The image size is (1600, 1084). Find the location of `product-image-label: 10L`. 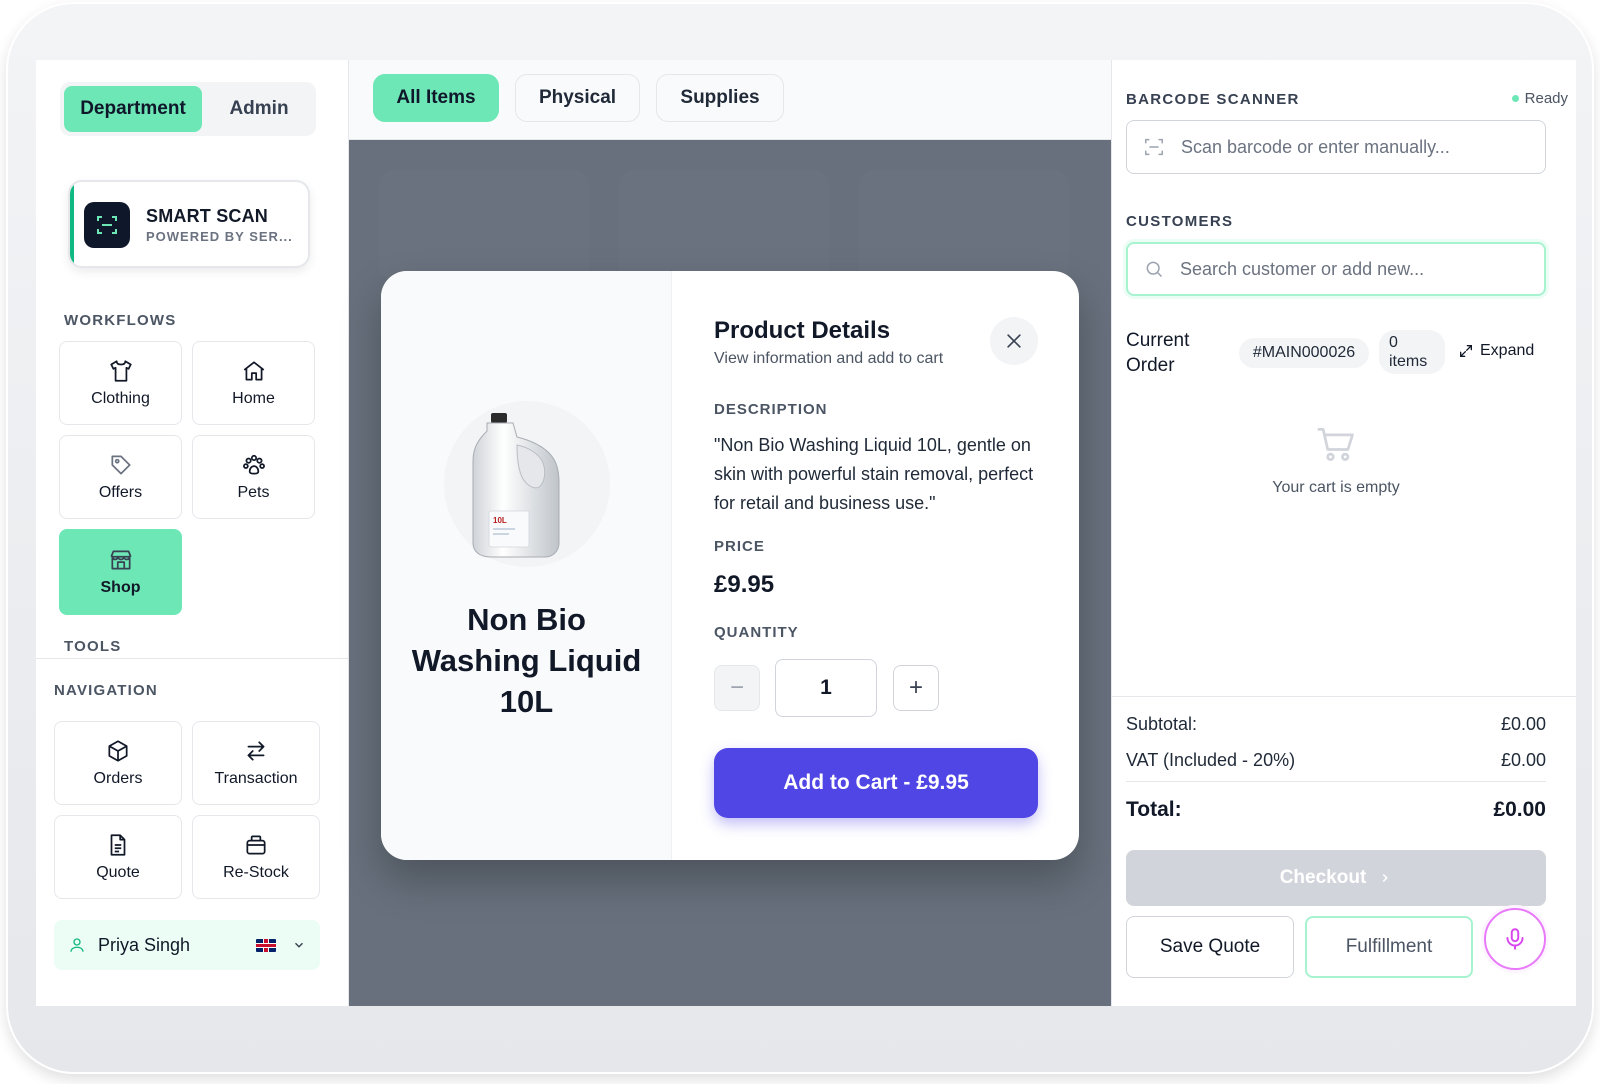

product-image-label: 10L is located at coordinates (500, 520).